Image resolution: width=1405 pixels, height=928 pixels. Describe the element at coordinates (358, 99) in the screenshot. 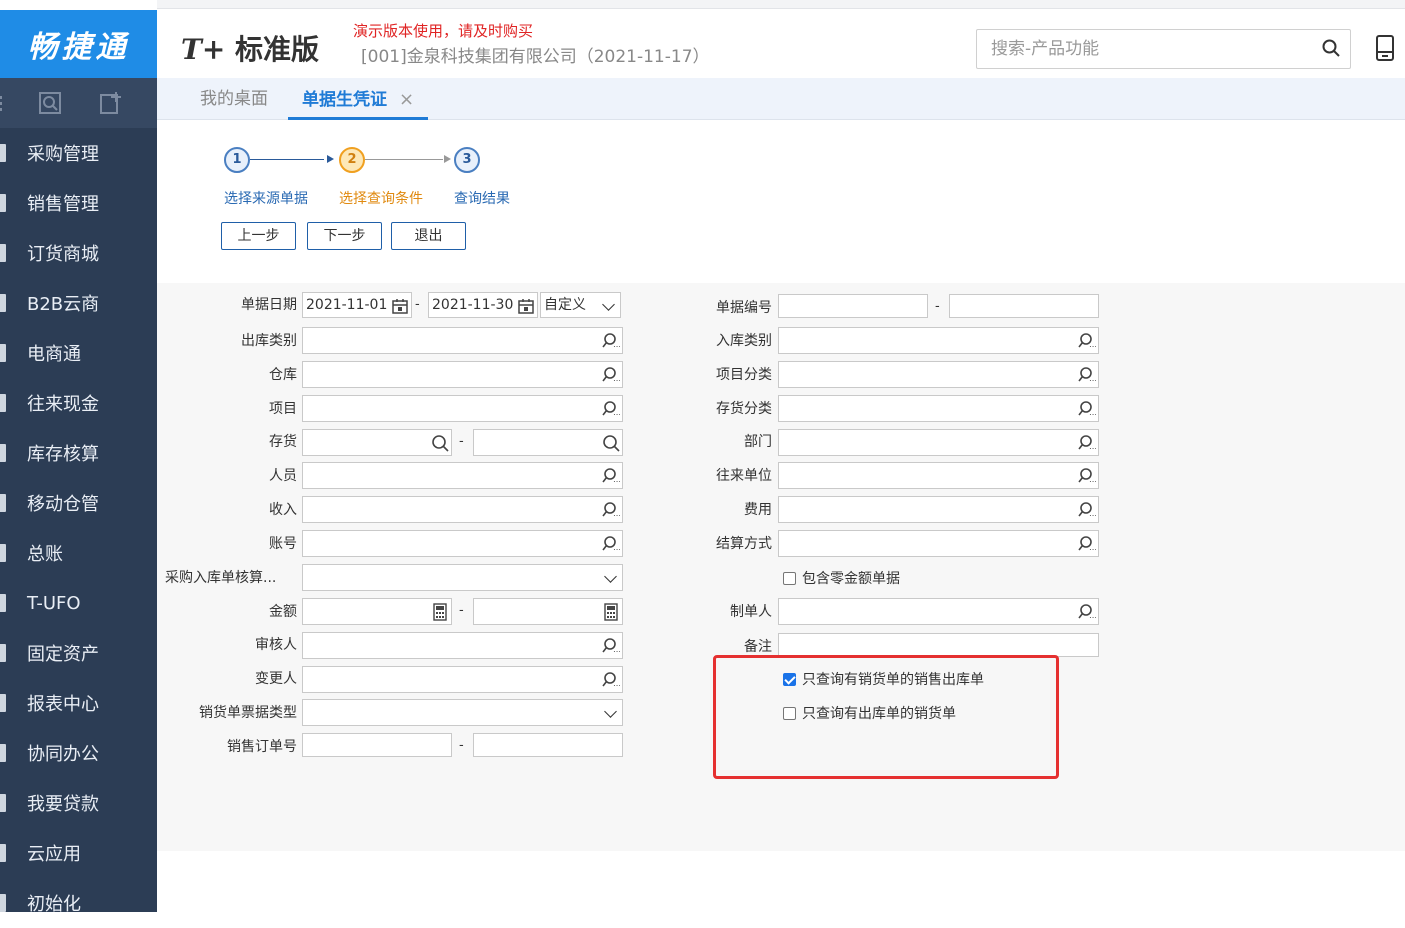

I see `tab-voucher: 单据生凭证 ×` at that location.